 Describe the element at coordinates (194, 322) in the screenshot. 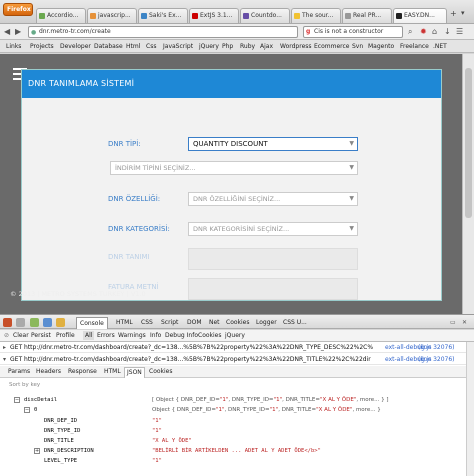

I see `firebug-tab-dom: DOM` at that location.